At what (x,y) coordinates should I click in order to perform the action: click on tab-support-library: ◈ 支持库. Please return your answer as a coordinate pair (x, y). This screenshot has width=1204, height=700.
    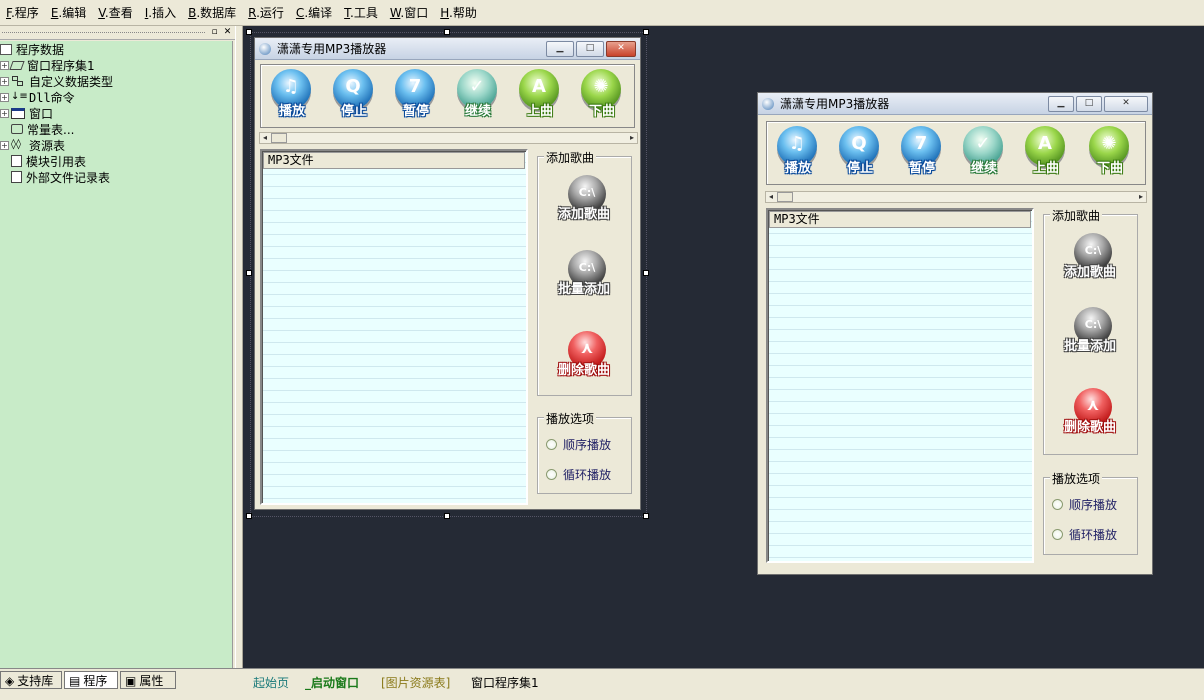
    Looking at the image, I should click on (31, 680).